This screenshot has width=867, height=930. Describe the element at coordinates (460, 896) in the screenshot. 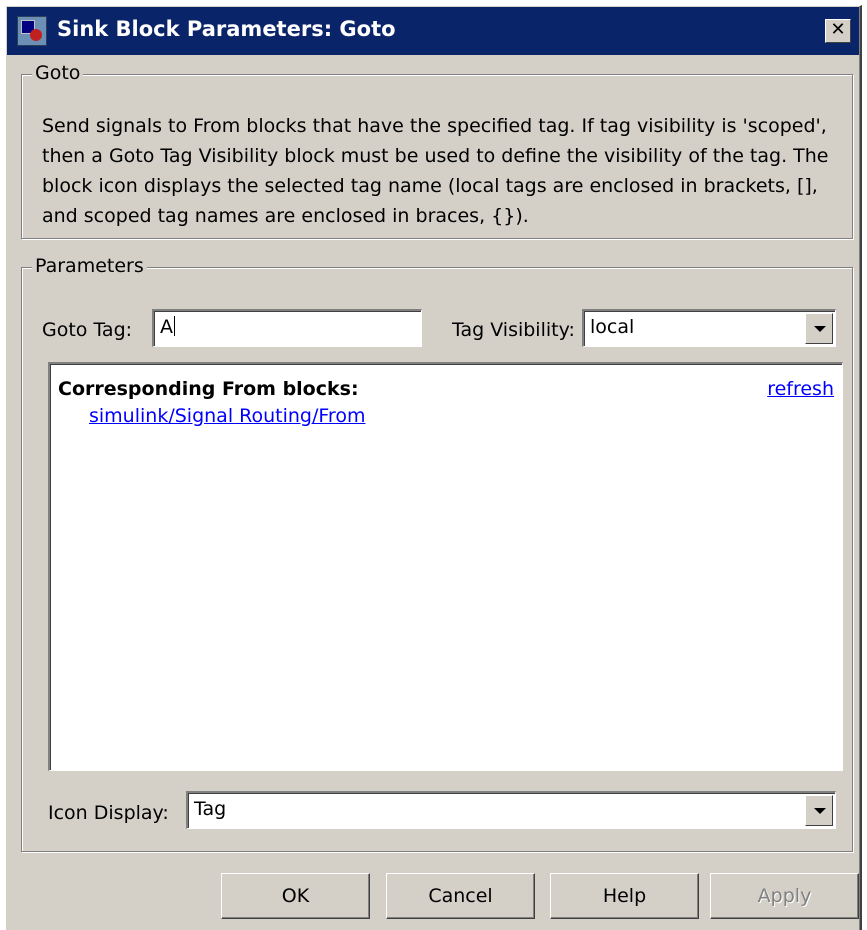

I see `cancel-button: Cancel` at that location.